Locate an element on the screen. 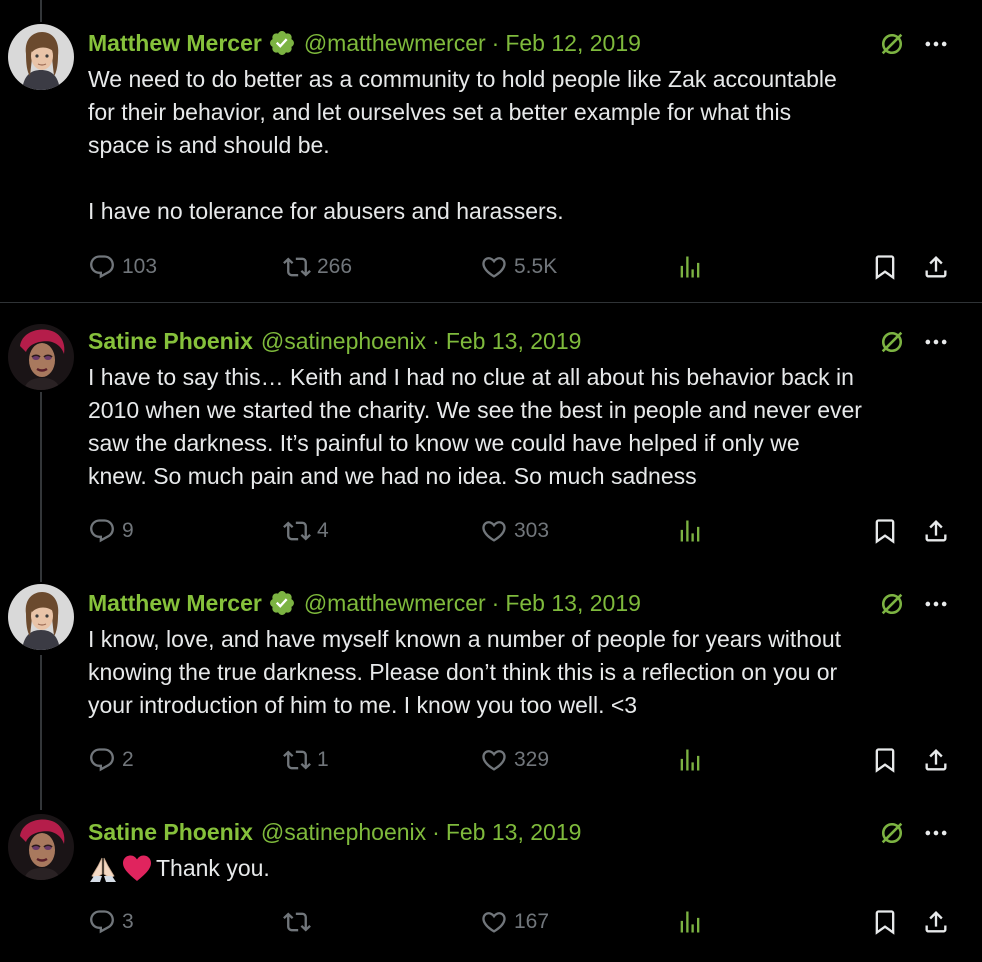 The height and width of the screenshot is (962, 982). like-button: 303 is located at coordinates (514, 531).